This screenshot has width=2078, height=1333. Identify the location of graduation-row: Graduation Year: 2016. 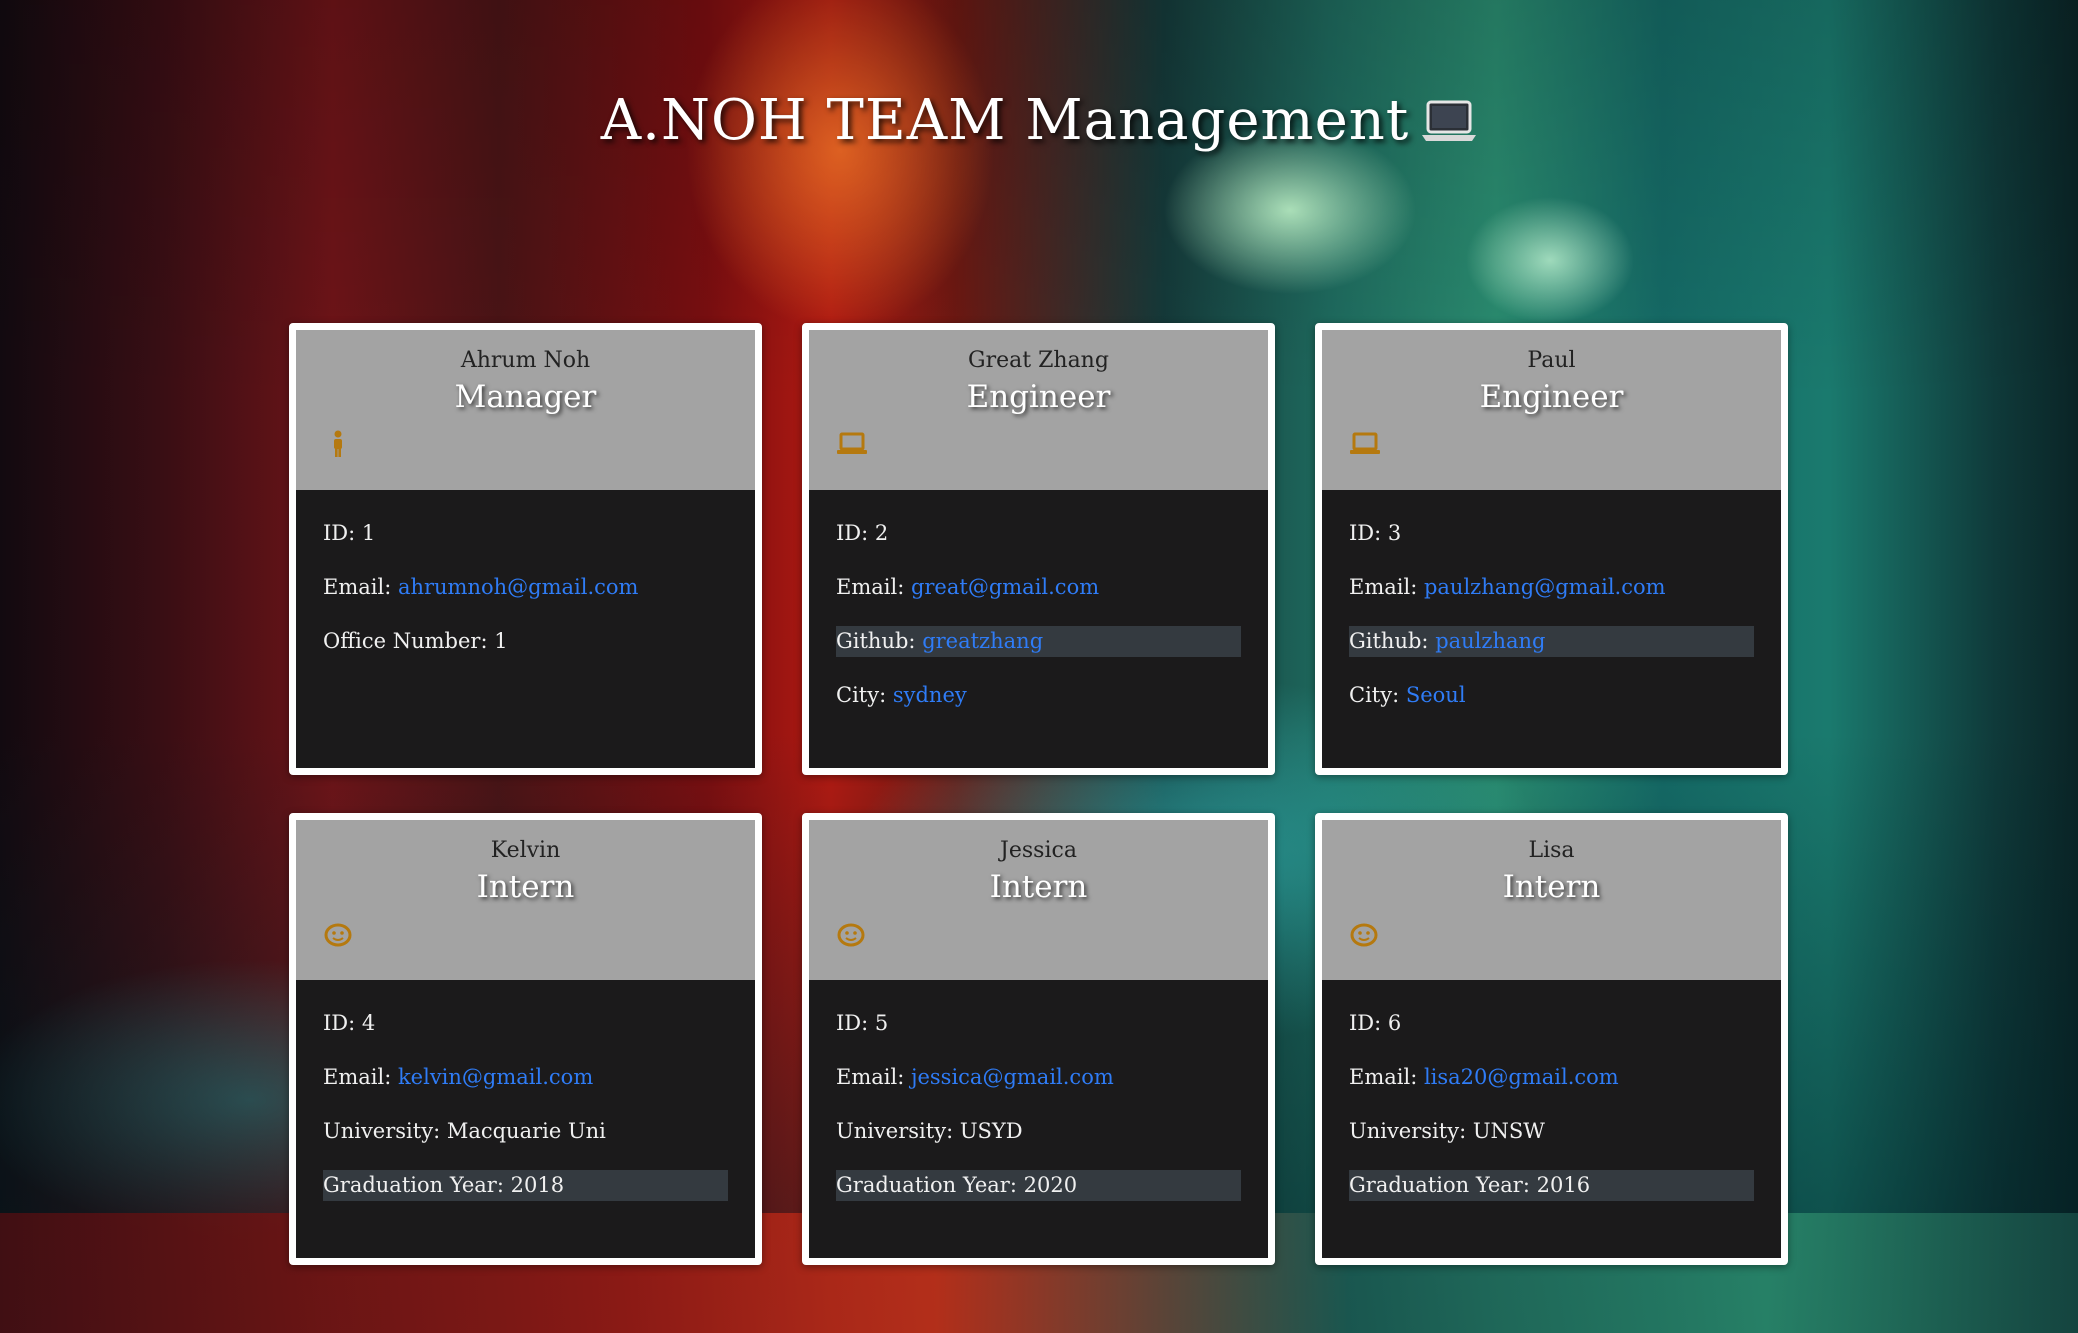
(1551, 1185).